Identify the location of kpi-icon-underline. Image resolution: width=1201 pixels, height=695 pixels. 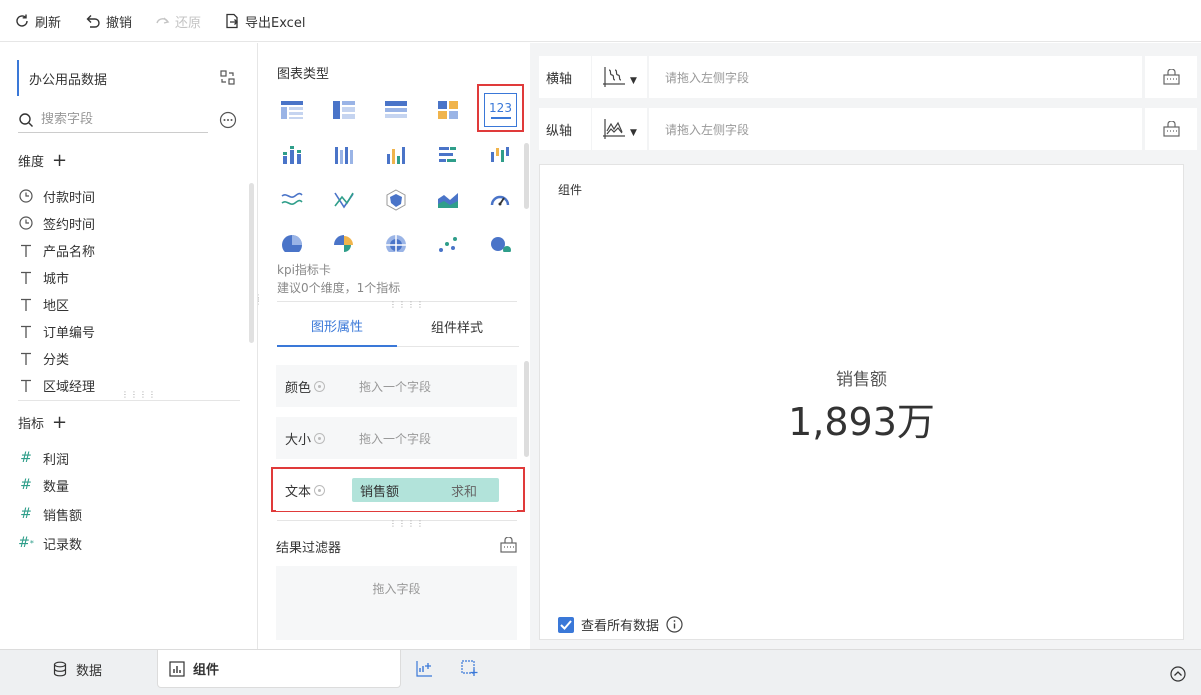
(500, 118).